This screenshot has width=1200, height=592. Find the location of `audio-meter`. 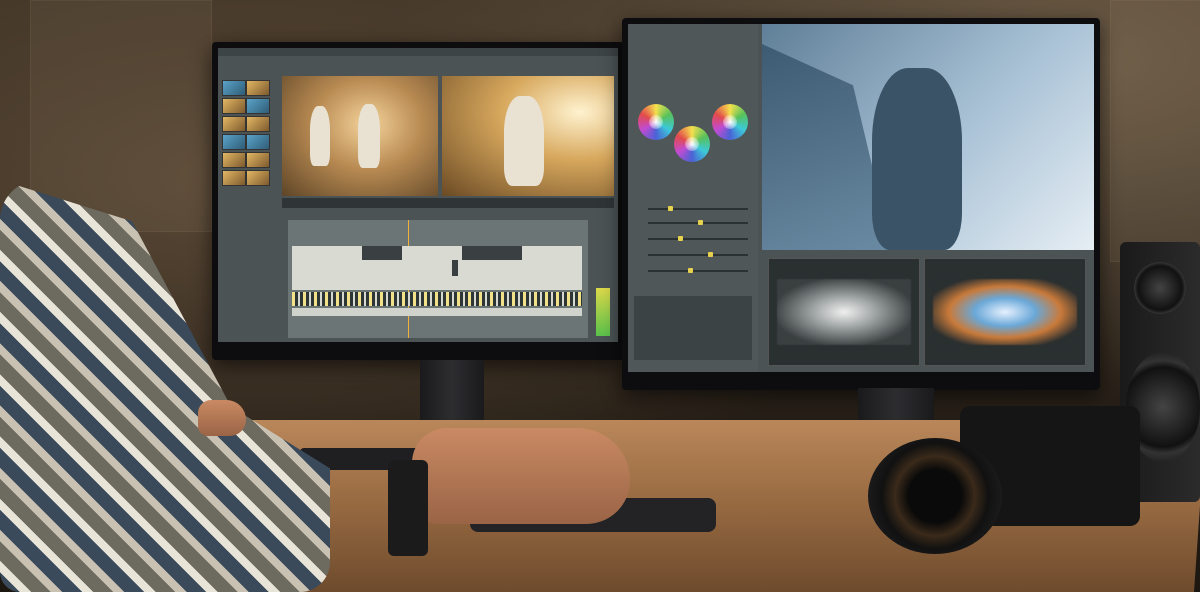

audio-meter is located at coordinates (603, 312).